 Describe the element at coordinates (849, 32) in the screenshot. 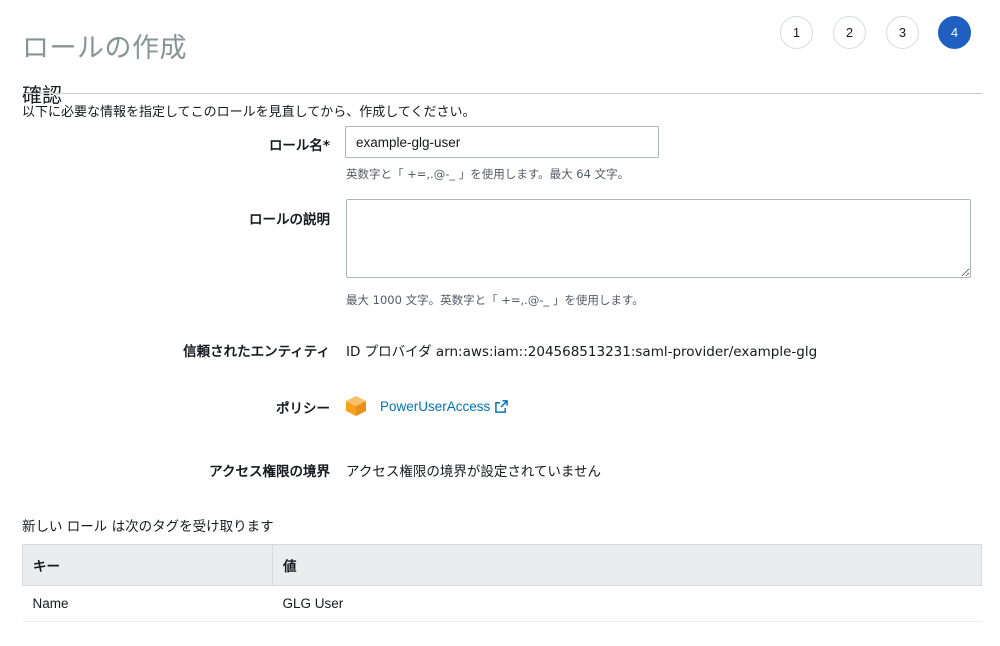

I see `step-2-button: 2` at that location.